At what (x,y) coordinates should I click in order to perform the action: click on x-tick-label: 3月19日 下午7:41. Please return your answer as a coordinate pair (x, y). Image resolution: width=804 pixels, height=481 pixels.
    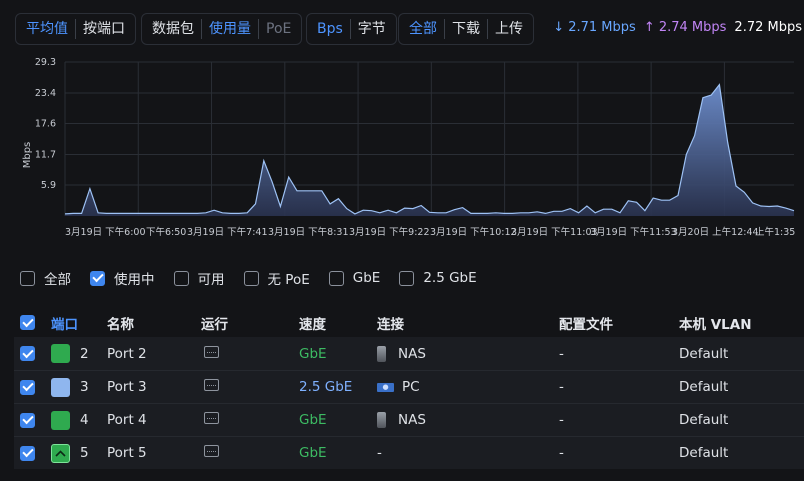
    Looking at the image, I should click on (227, 232).